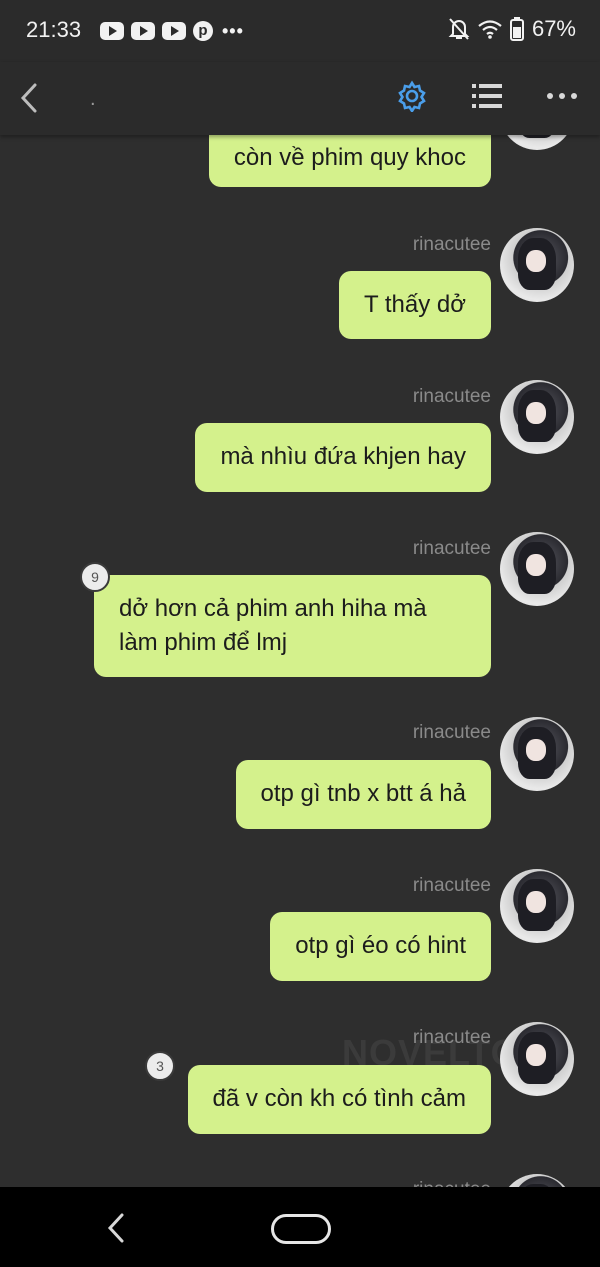 This screenshot has height=1267, width=600. What do you see at coordinates (233, 30) in the screenshot?
I see `more-notifications-icon: •••` at bounding box center [233, 30].